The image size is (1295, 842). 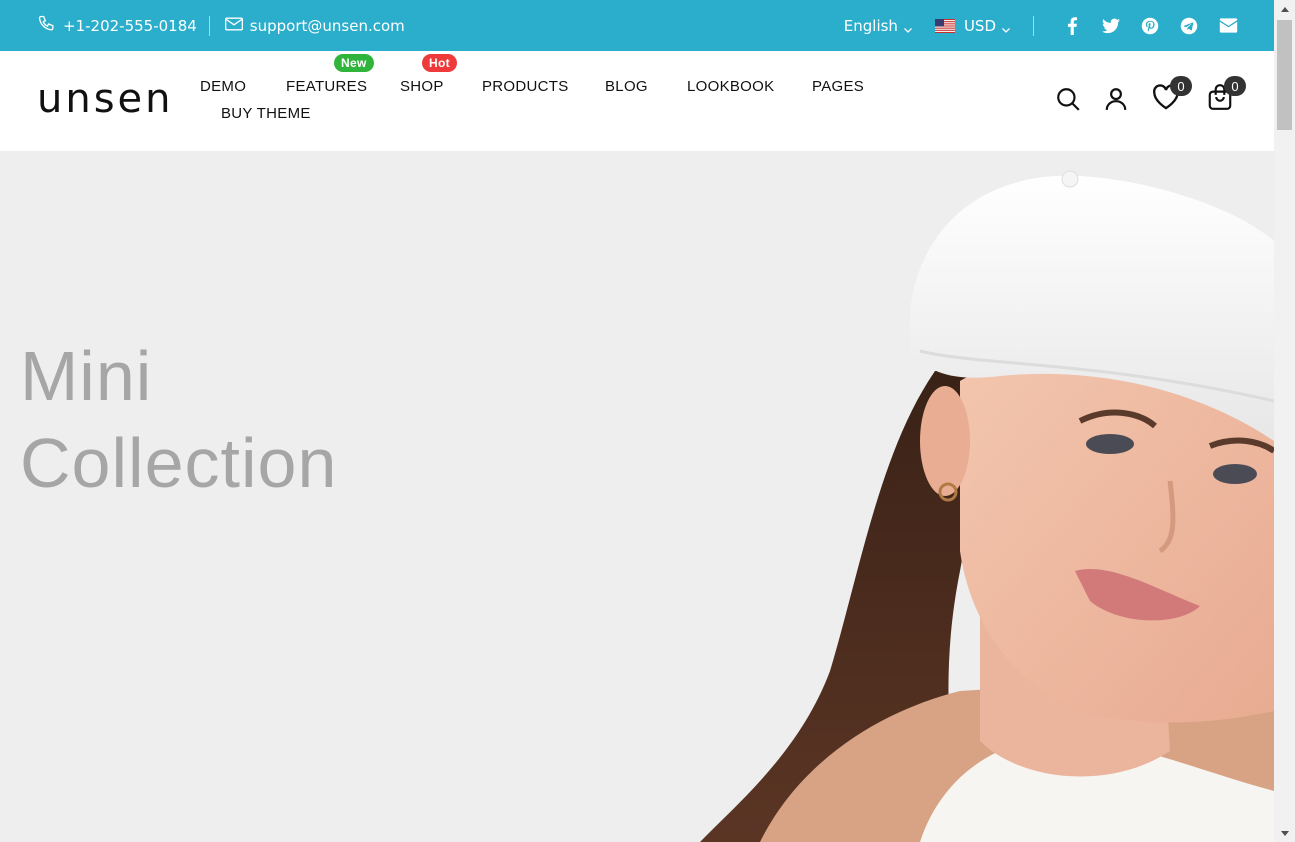 I want to click on wishlist-button: 0, so click(x=1172, y=94).